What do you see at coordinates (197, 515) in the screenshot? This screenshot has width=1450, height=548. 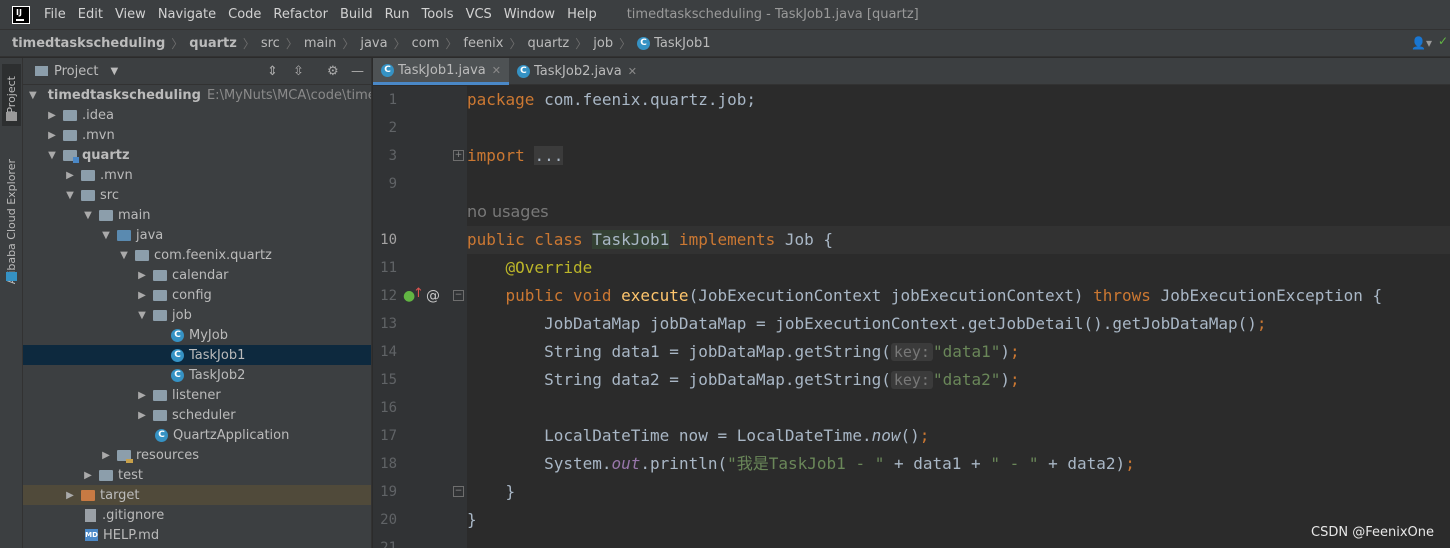 I see `tree-item-gitignore: .gitignore` at bounding box center [197, 515].